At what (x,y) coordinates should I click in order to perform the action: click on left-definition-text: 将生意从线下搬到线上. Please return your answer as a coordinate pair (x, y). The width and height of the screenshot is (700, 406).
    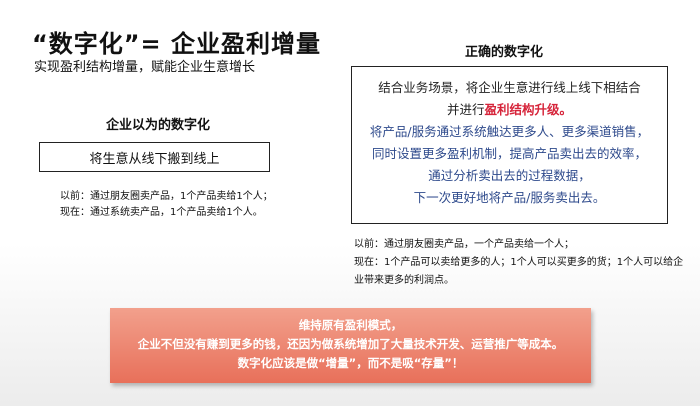
    Looking at the image, I should click on (154, 159).